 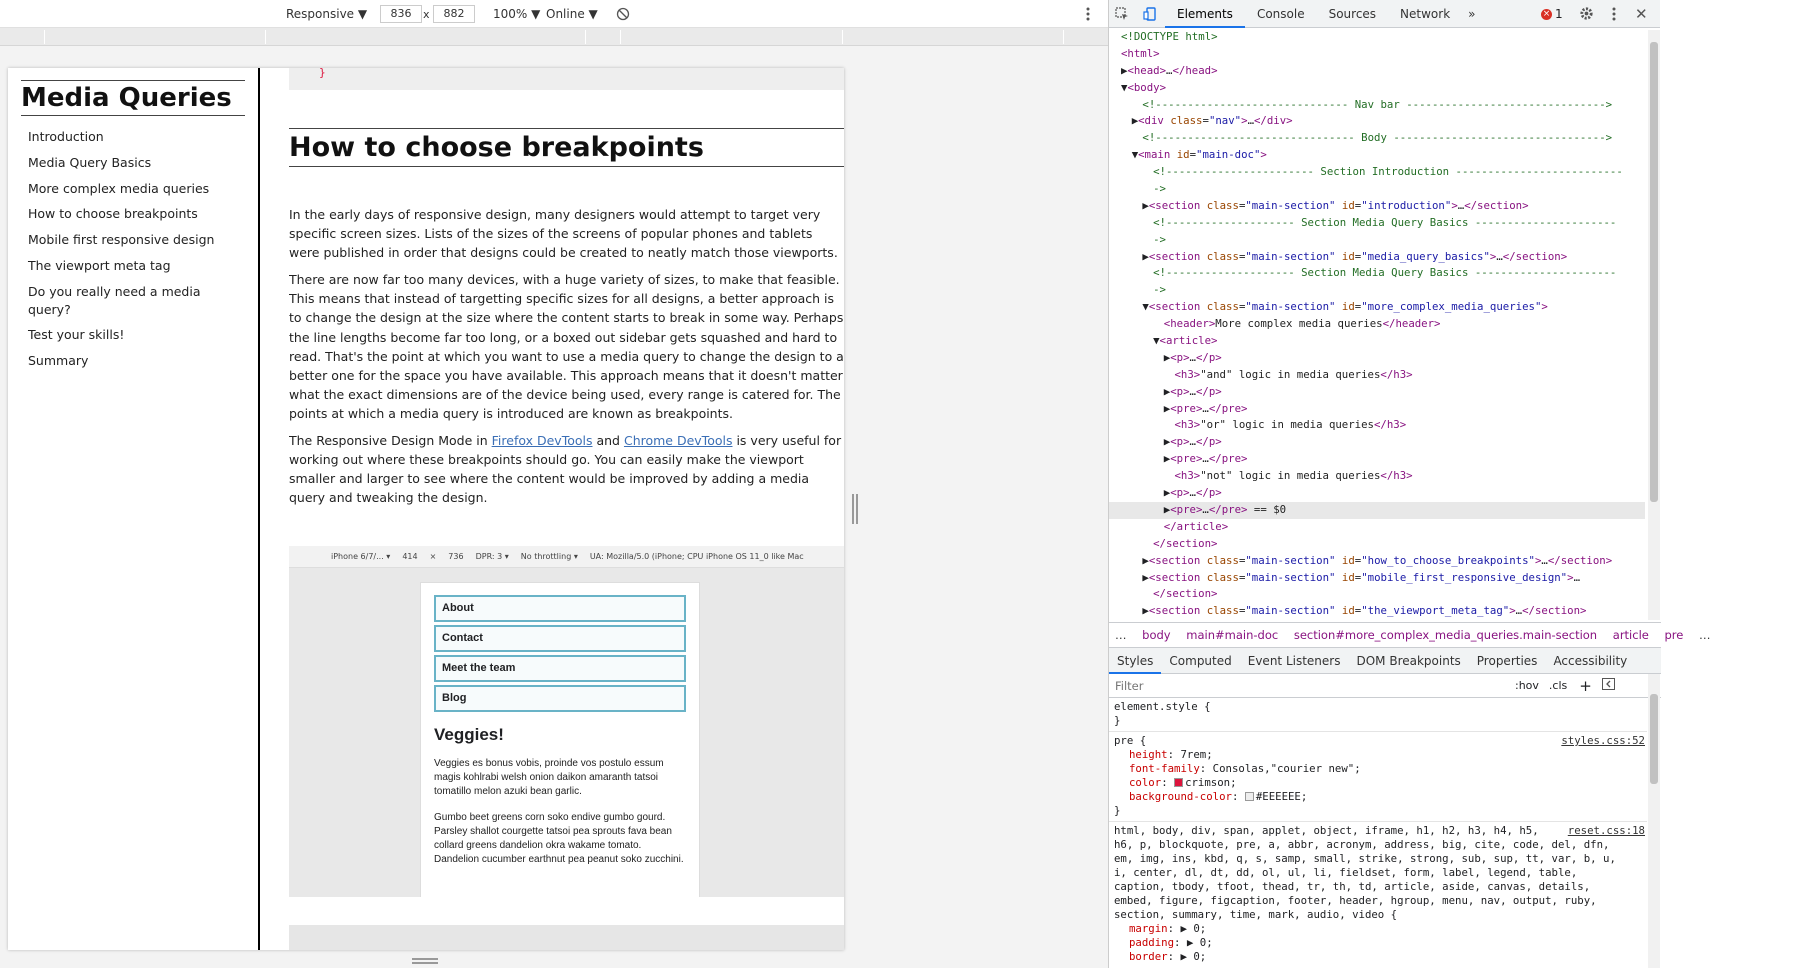 What do you see at coordinates (1377, 121) in the screenshot?
I see `dom-node: ▶<div class="nav">…</div>` at bounding box center [1377, 121].